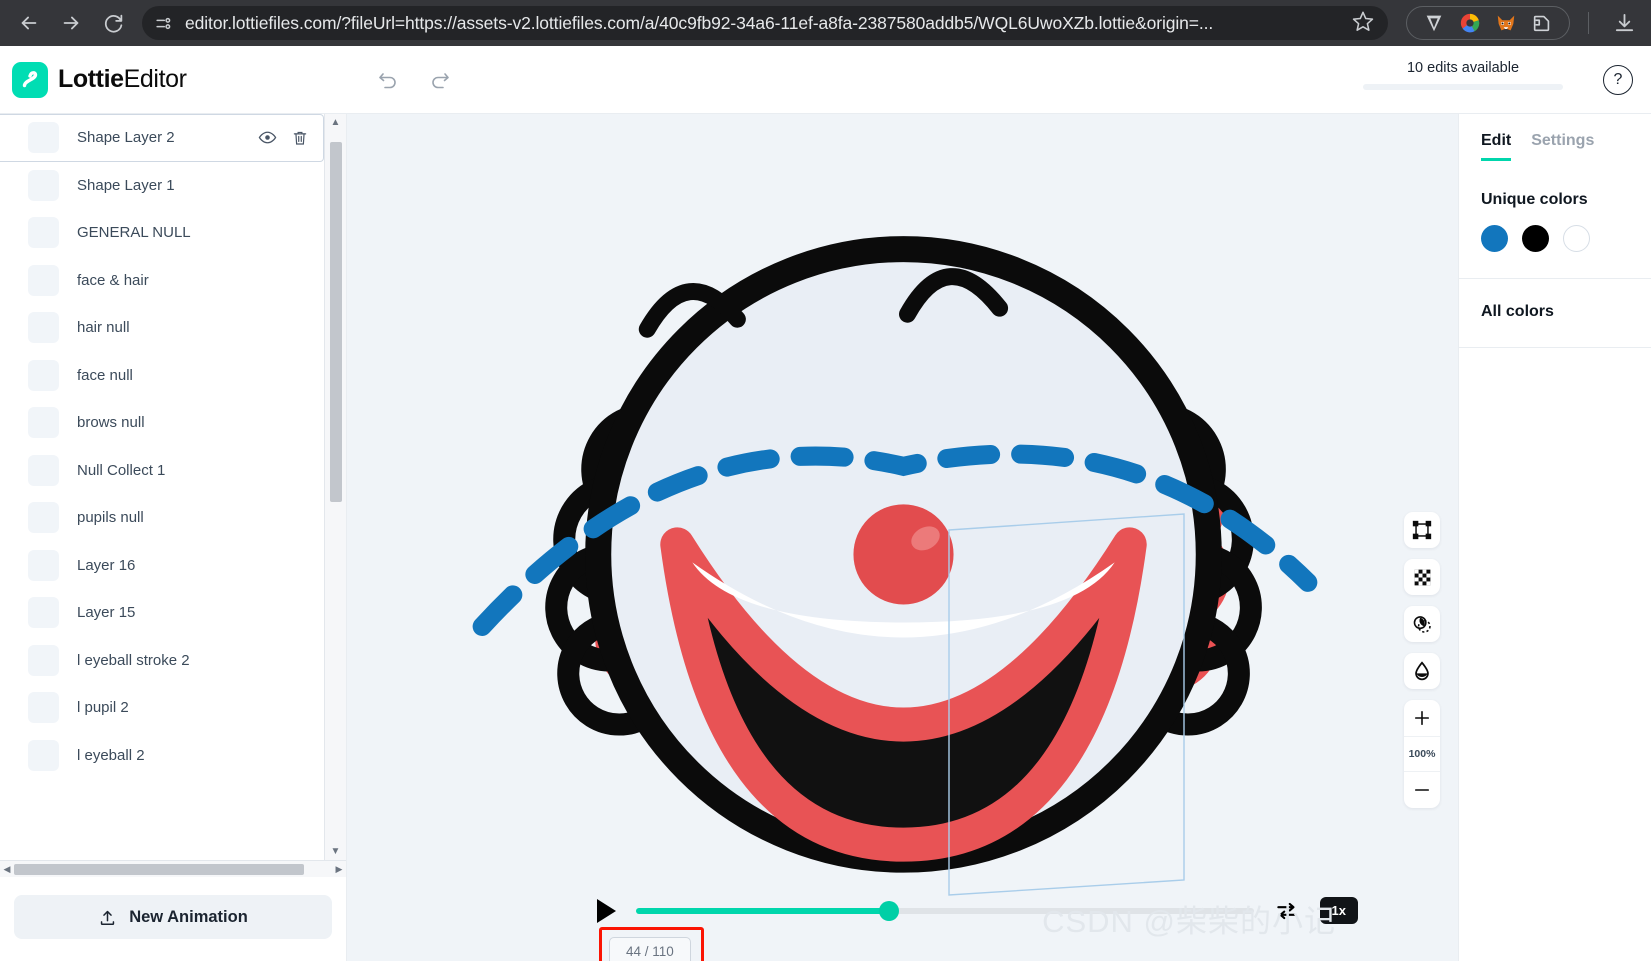 Image resolution: width=1651 pixels, height=961 pixels. I want to click on frame-counter: 44 / 110, so click(650, 949).